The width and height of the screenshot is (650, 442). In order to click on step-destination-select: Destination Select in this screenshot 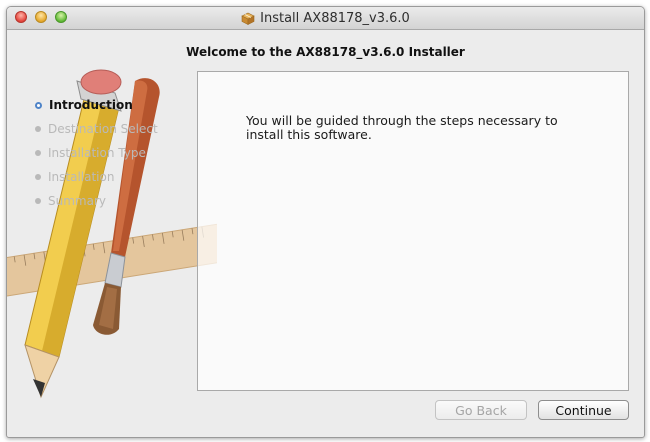, I will do `click(120, 129)`.